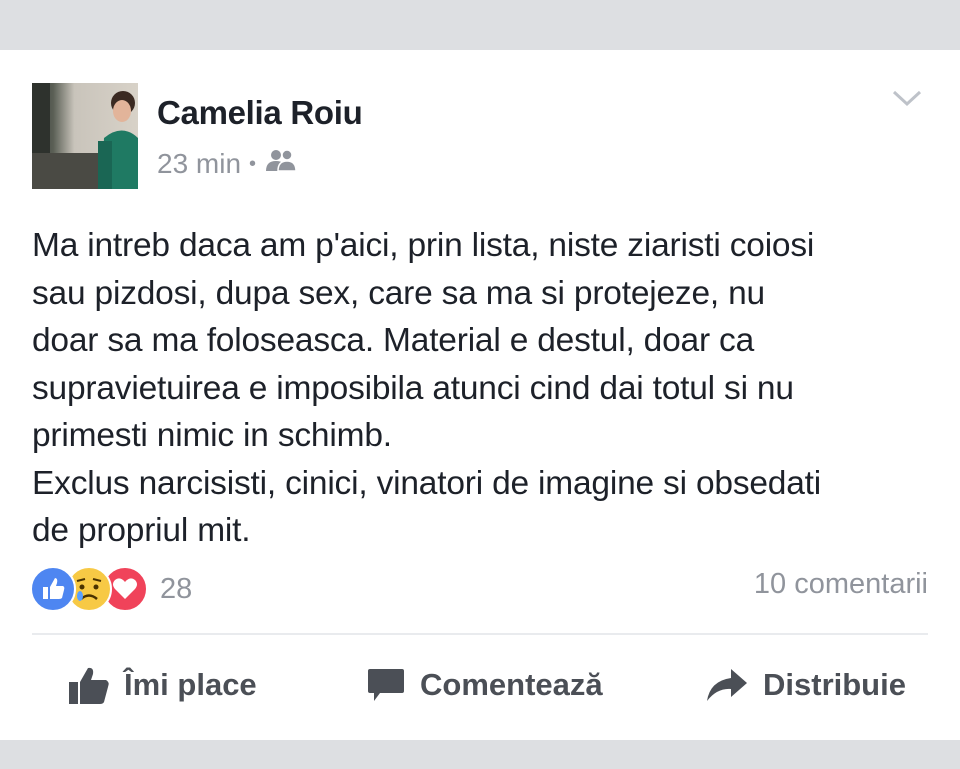 The image size is (960, 769). What do you see at coordinates (190, 684) in the screenshot?
I see `like-button-label: Îmi place` at bounding box center [190, 684].